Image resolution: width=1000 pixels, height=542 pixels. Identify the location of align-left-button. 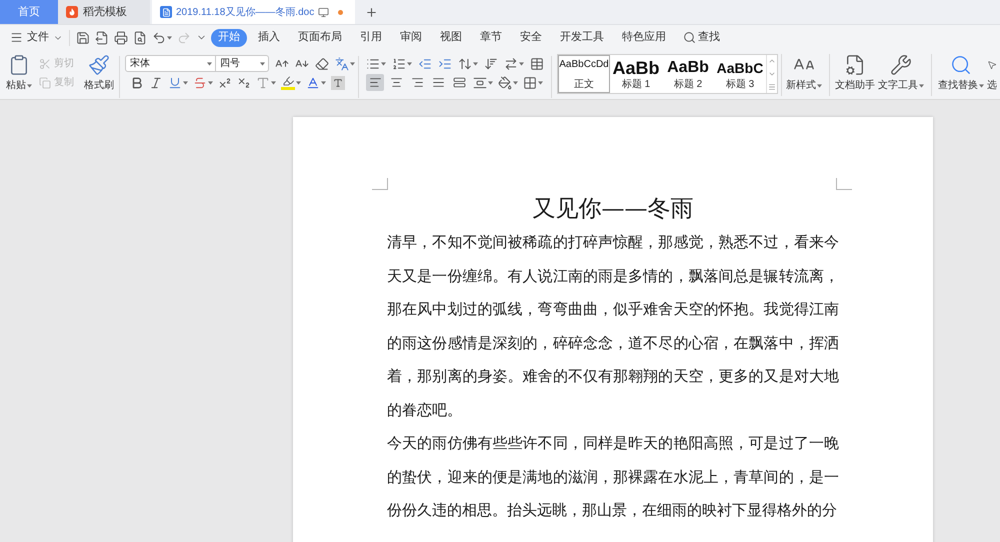
(375, 82).